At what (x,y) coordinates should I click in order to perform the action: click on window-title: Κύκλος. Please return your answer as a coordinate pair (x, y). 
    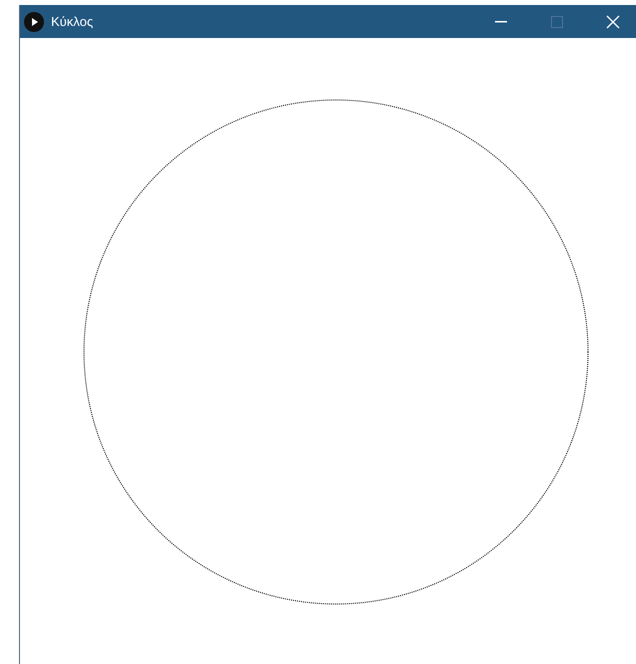
    Looking at the image, I should click on (72, 21).